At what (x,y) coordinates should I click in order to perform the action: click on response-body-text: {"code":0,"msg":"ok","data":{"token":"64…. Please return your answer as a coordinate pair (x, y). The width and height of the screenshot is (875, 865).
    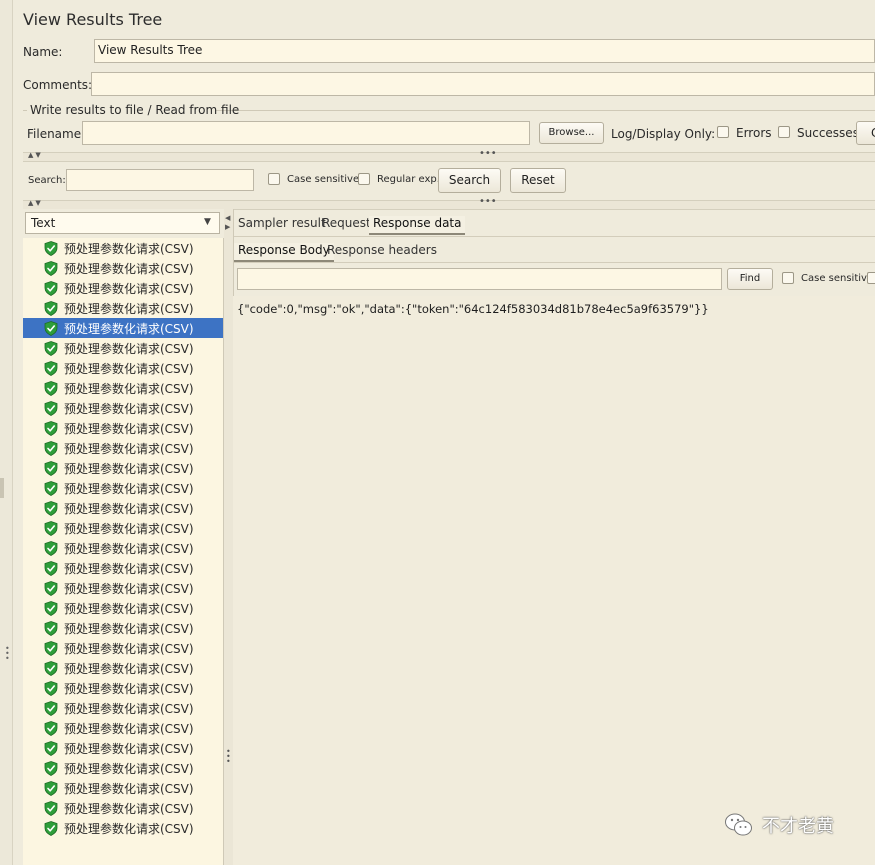
    Looking at the image, I should click on (473, 309).